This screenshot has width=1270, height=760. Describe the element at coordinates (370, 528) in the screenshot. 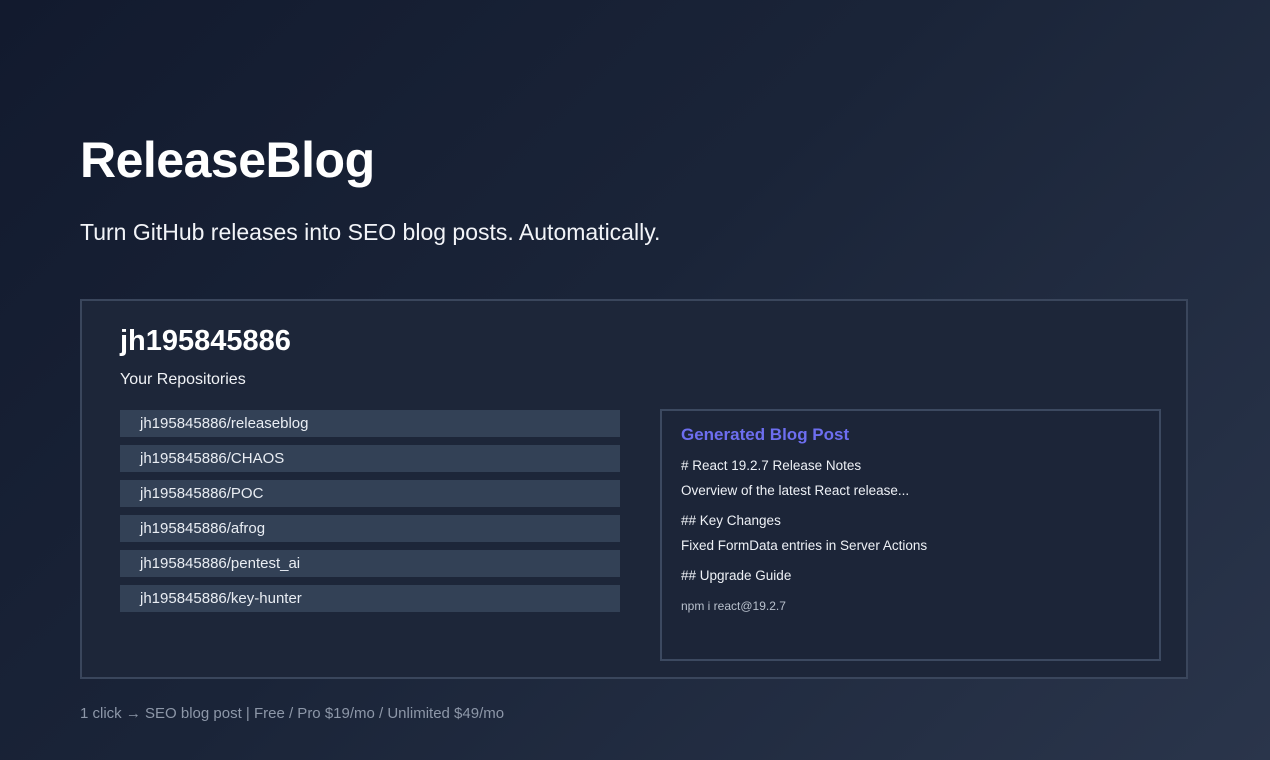

I see `repository-item: jh195845886/afrog` at that location.